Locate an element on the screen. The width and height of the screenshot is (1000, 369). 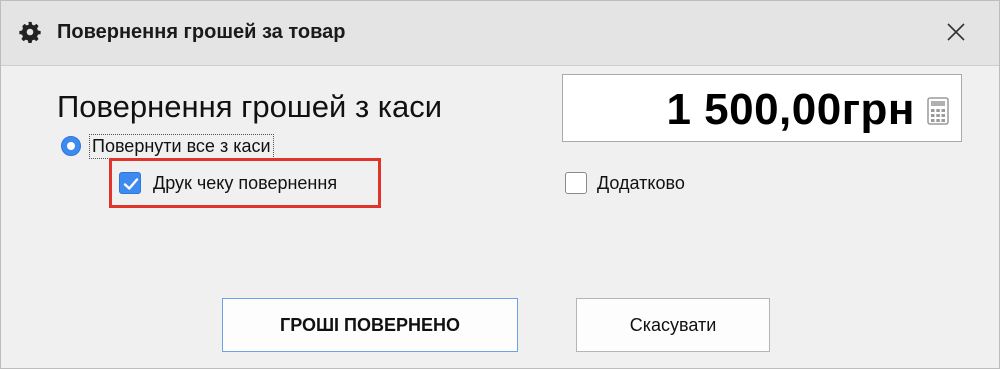
window-title: Повернення грошей за товар is located at coordinates (201, 32).